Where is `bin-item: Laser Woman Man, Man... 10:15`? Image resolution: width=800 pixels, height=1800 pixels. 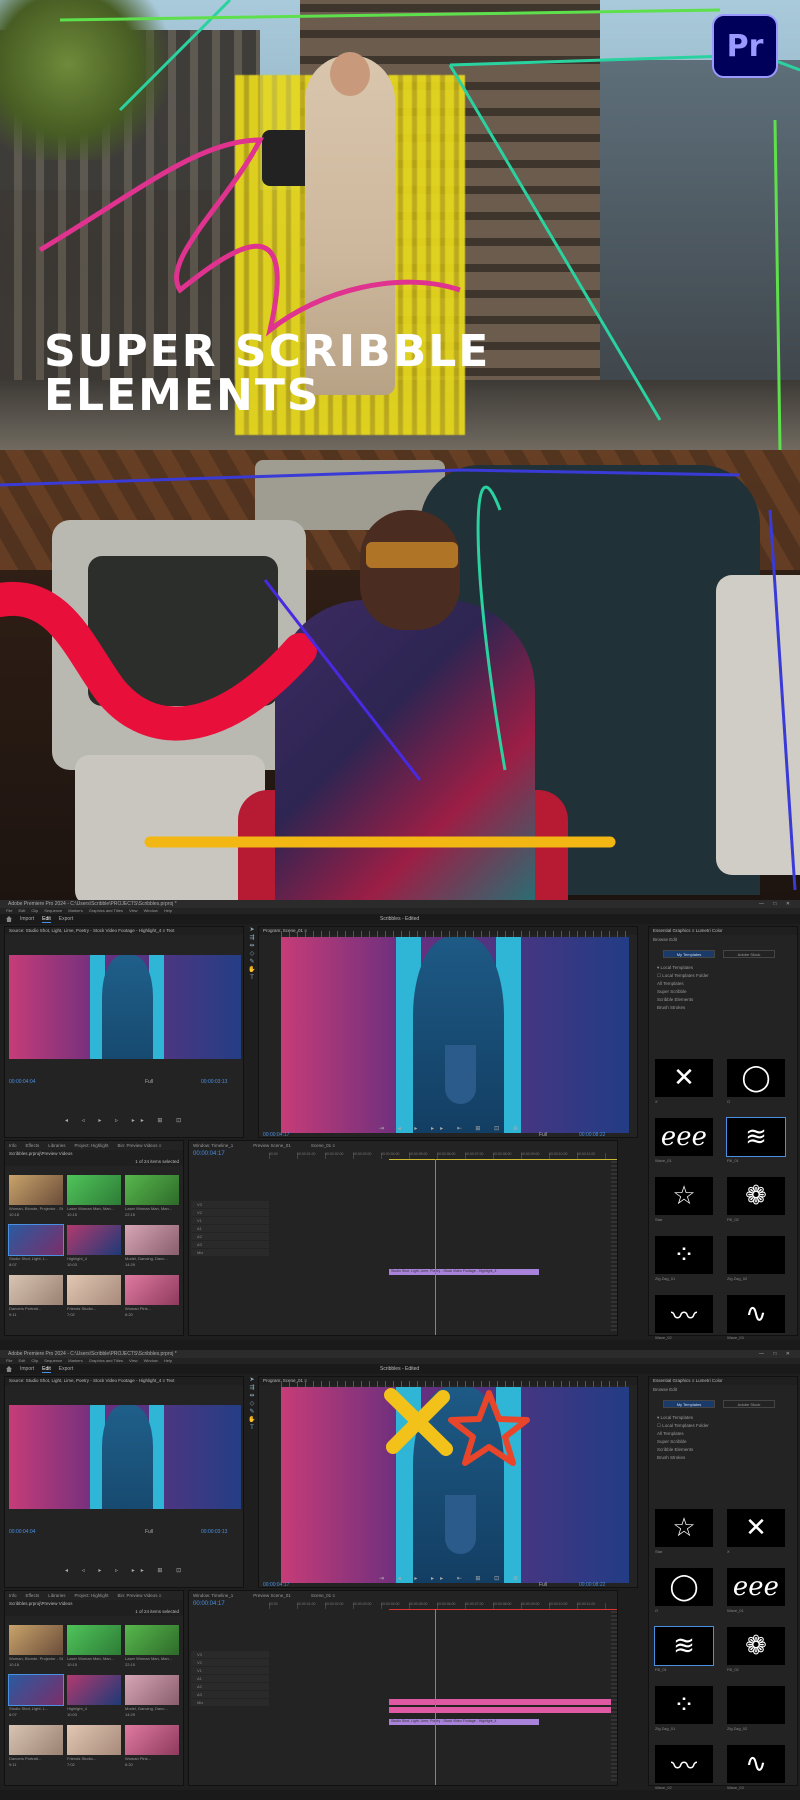 bin-item: Laser Woman Man, Man... 10:15 is located at coordinates (94, 1196).